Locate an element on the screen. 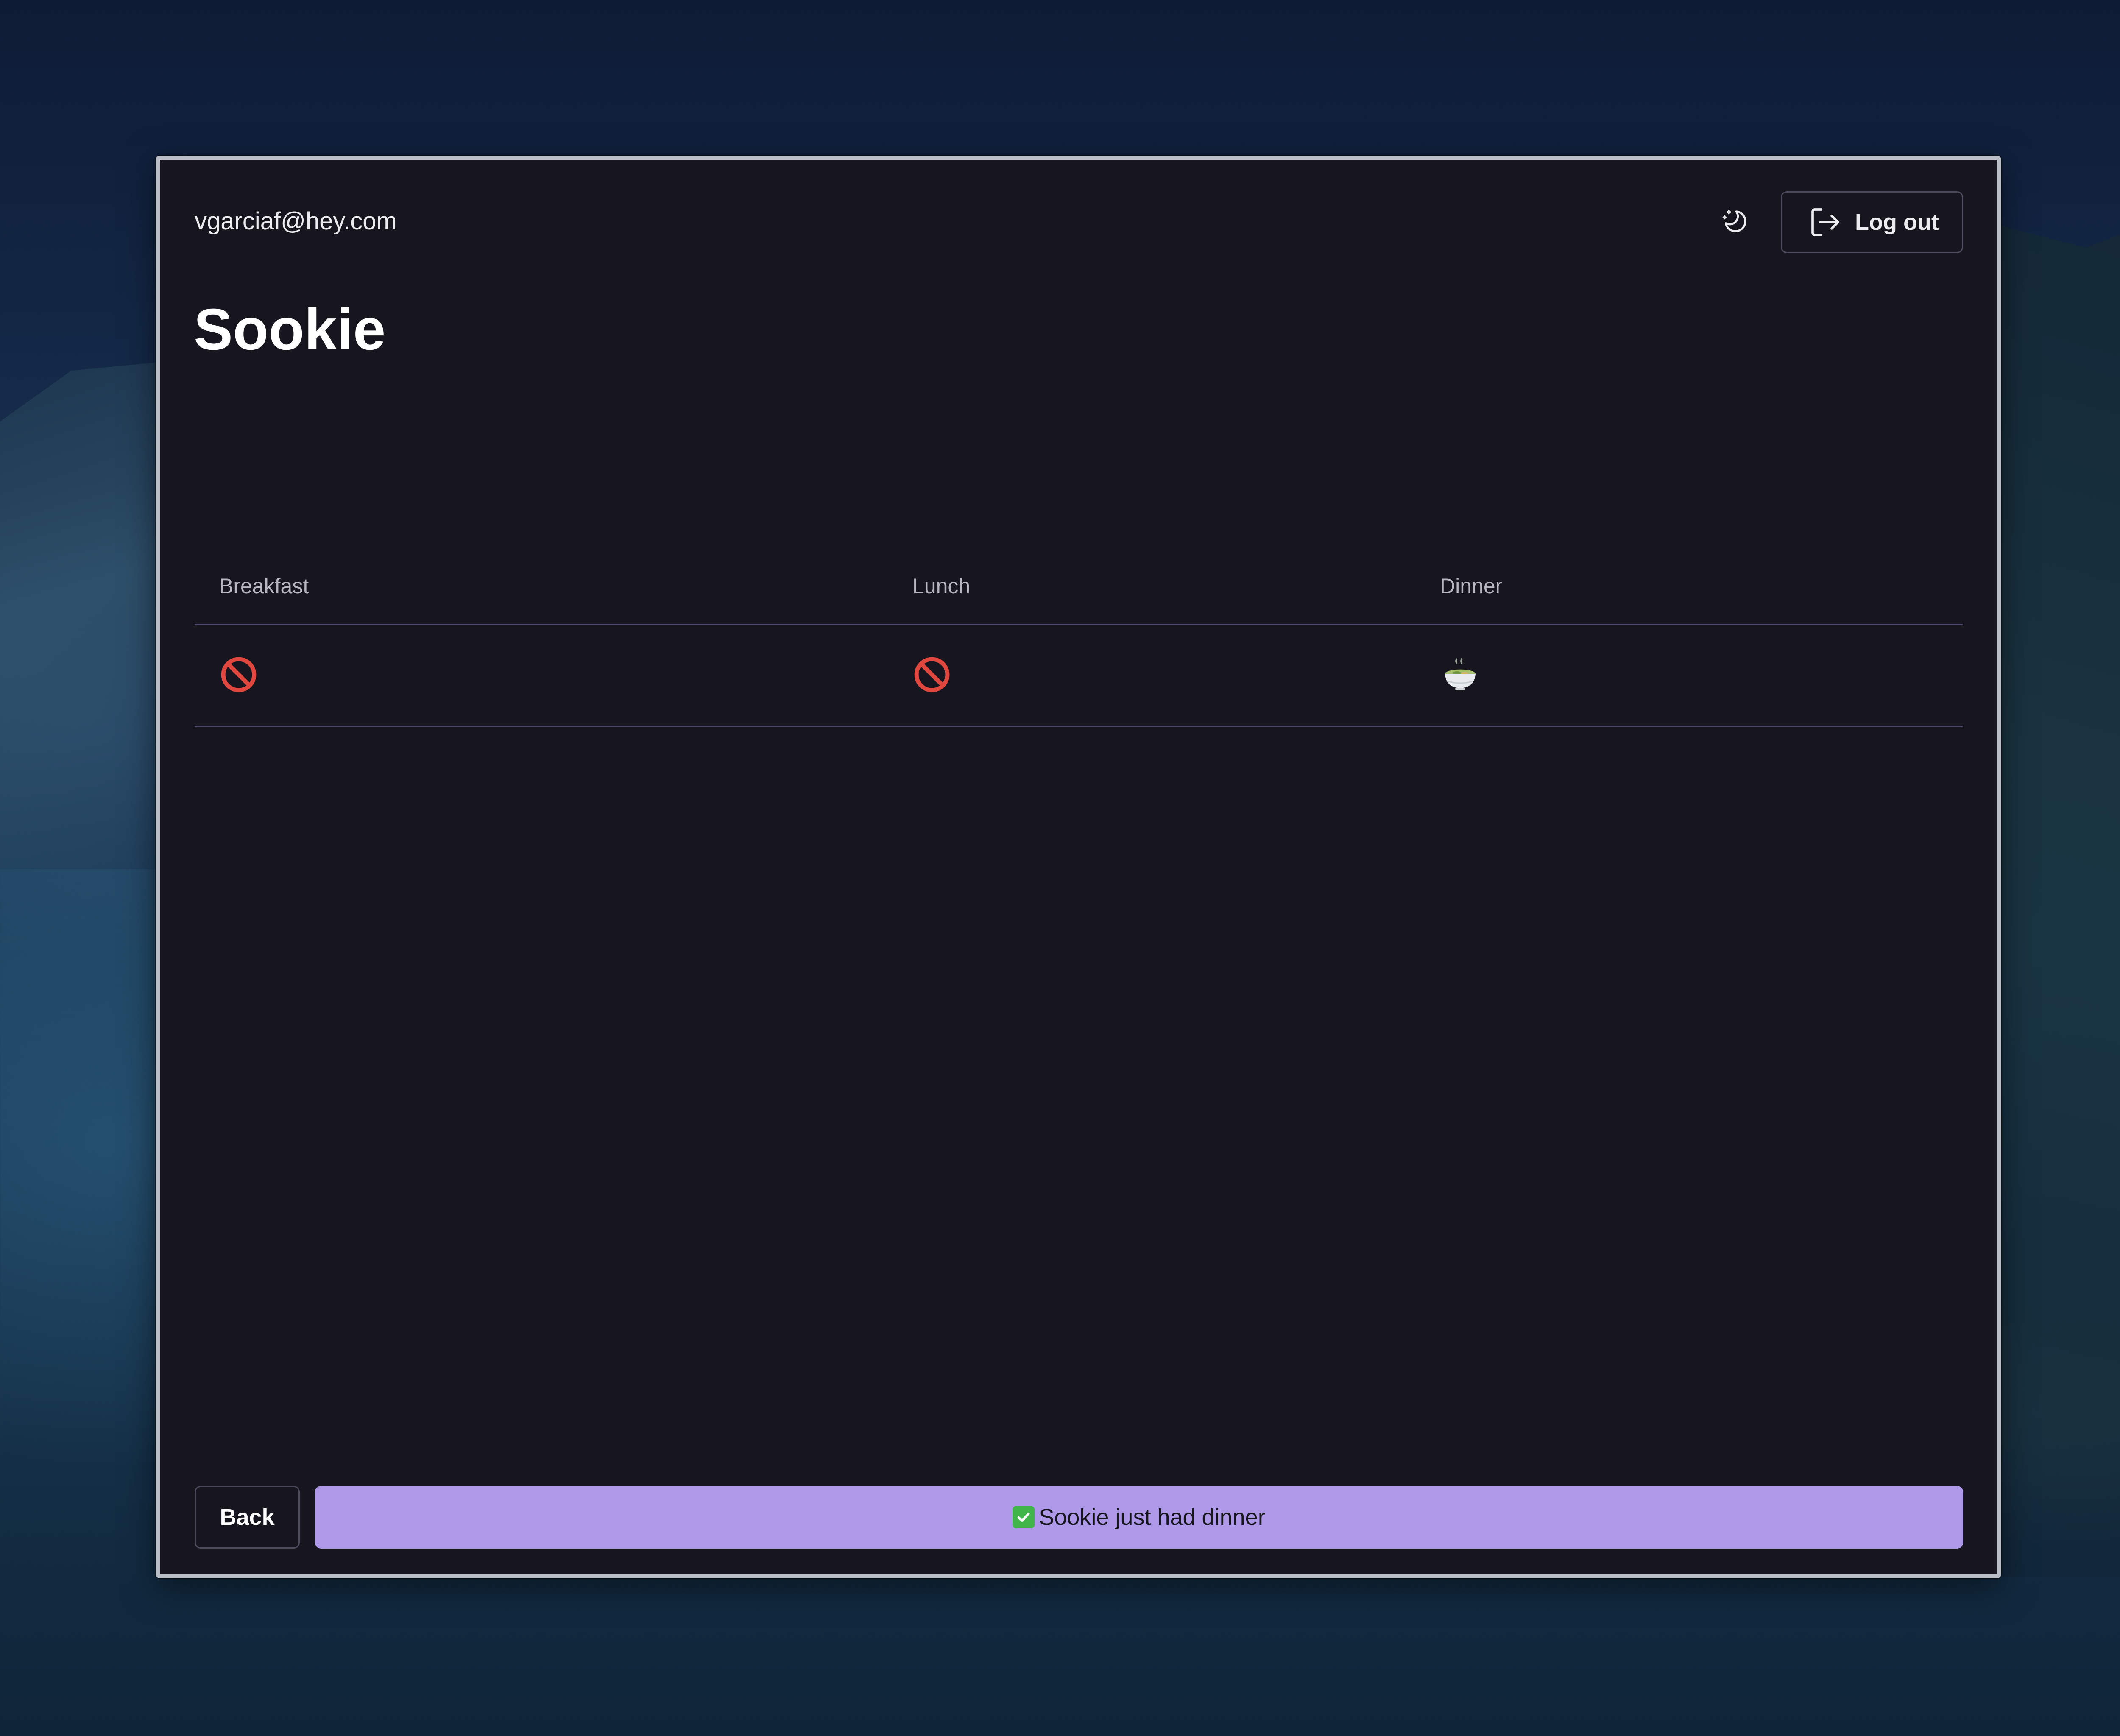  mark-dinner-button: Sookie just had dinner is located at coordinates (1139, 1517).